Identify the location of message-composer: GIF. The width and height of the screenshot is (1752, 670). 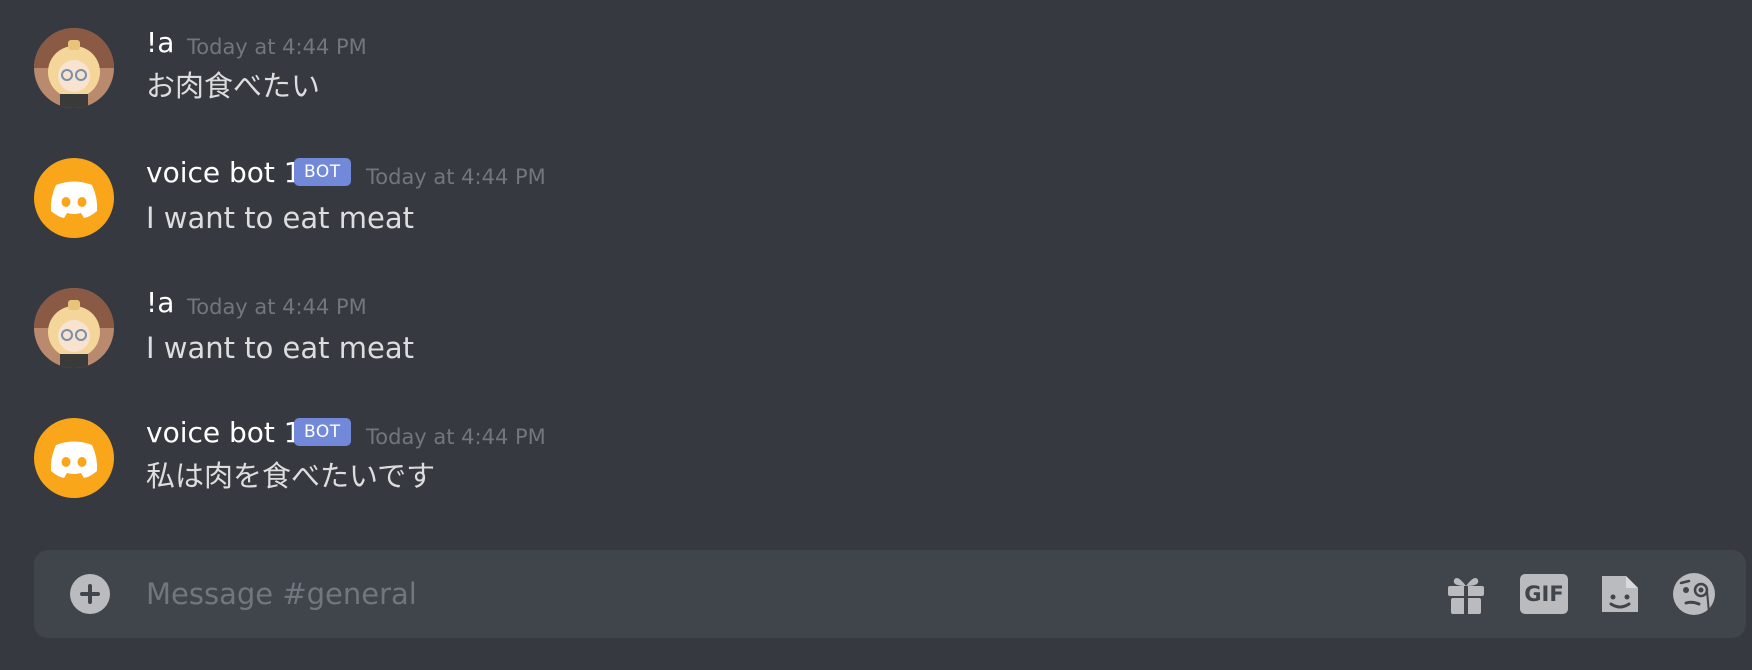
(890, 594).